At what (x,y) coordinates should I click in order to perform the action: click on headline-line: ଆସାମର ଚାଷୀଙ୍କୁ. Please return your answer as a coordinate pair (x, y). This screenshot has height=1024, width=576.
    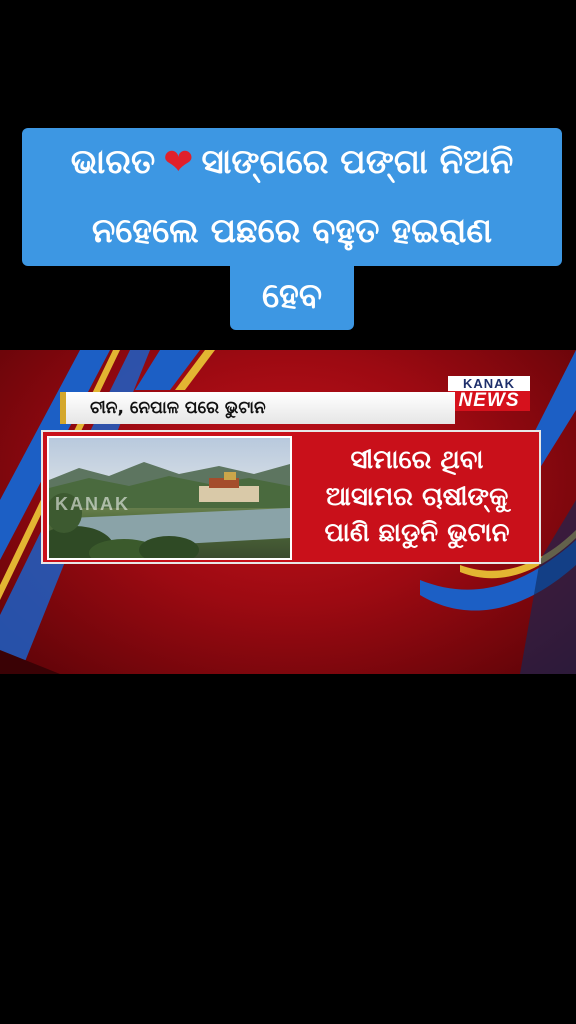
    Looking at the image, I should click on (417, 496).